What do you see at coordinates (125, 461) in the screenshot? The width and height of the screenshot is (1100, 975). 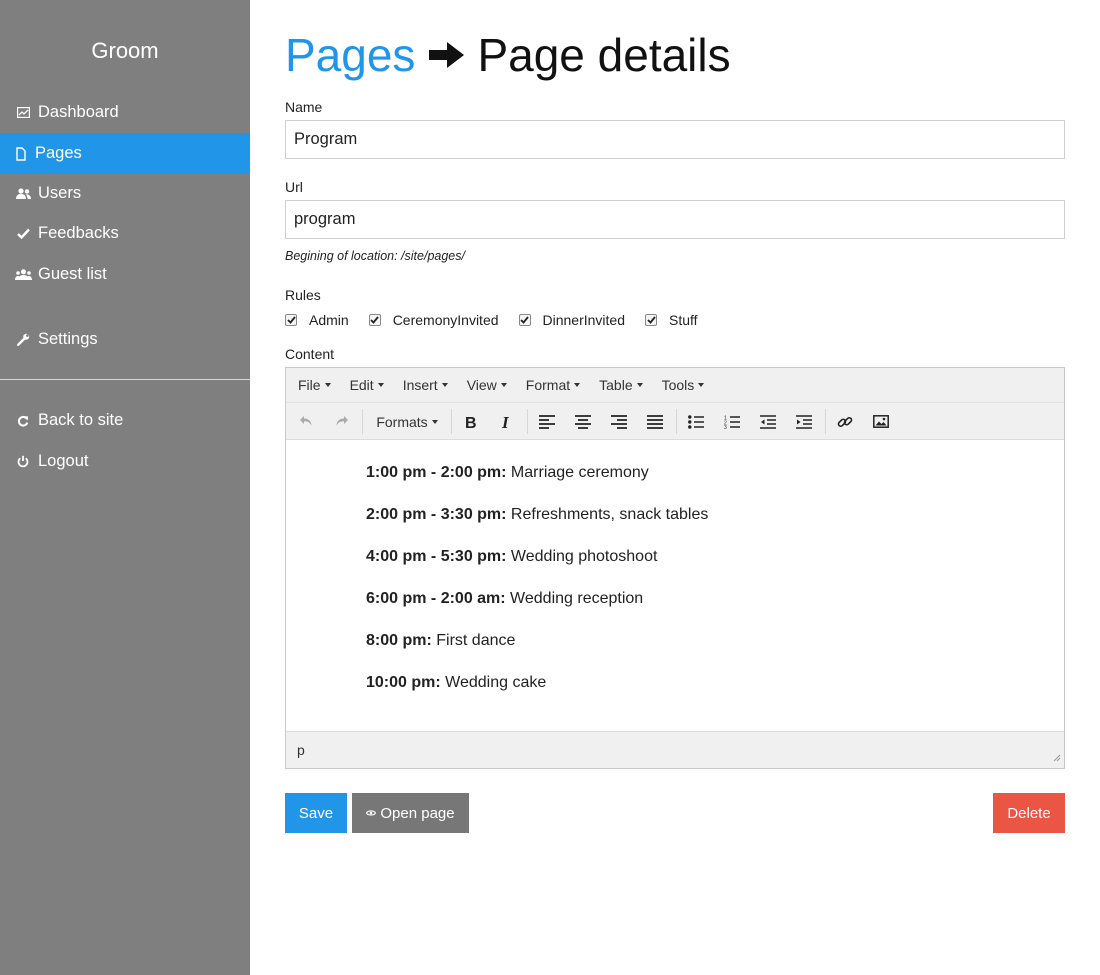 I see `sidebar-item-logout: Logout` at bounding box center [125, 461].